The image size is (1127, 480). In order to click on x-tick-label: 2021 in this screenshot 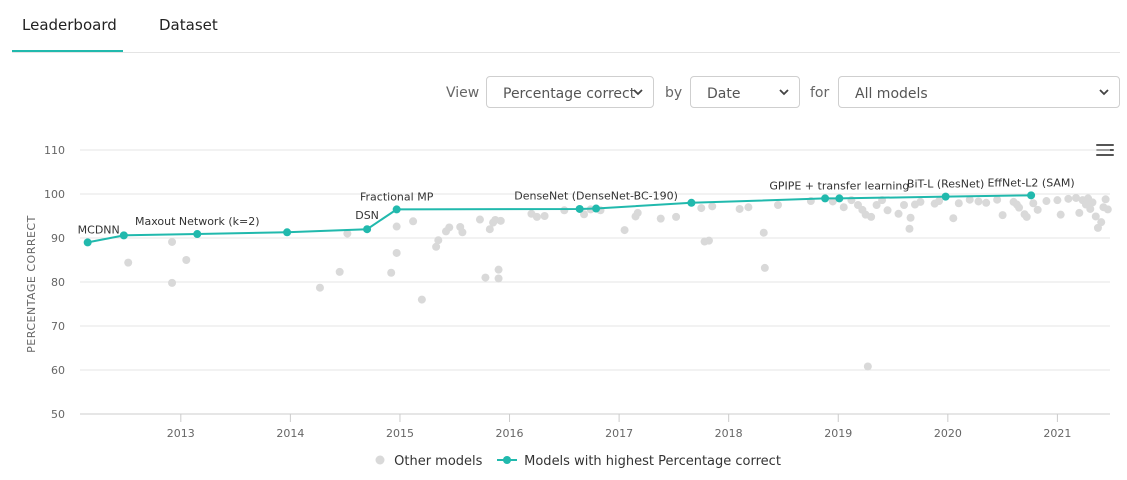, I will do `click(1057, 433)`.